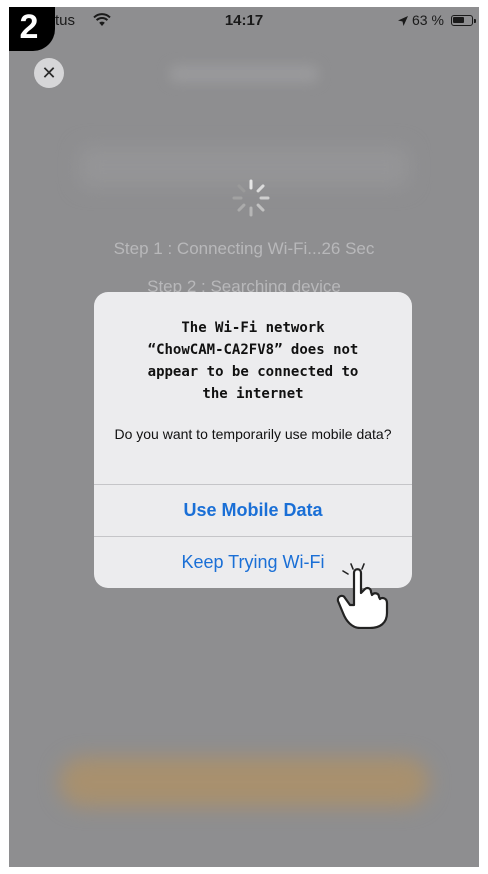 The width and height of the screenshot is (488, 874). I want to click on blurred-header, so click(244, 74).